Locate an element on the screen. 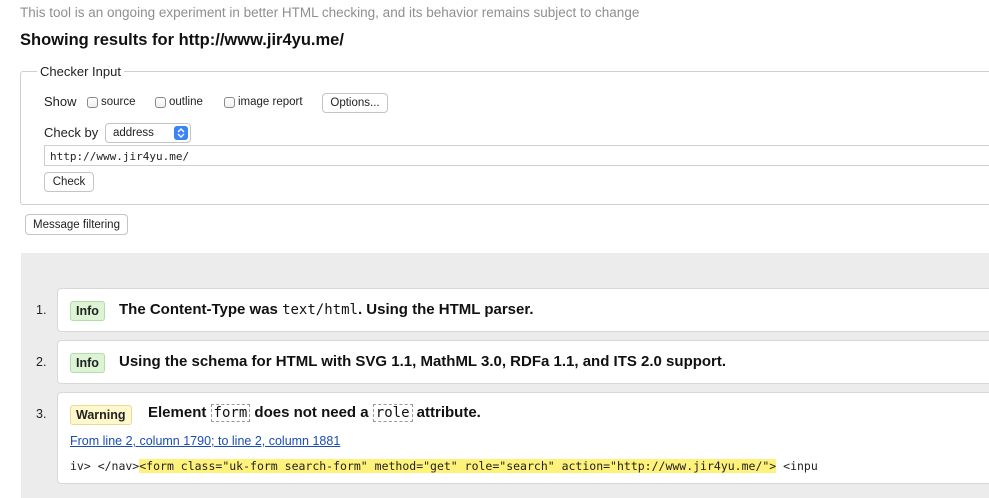 The height and width of the screenshot is (498, 989). check-button: Check is located at coordinates (69, 182).